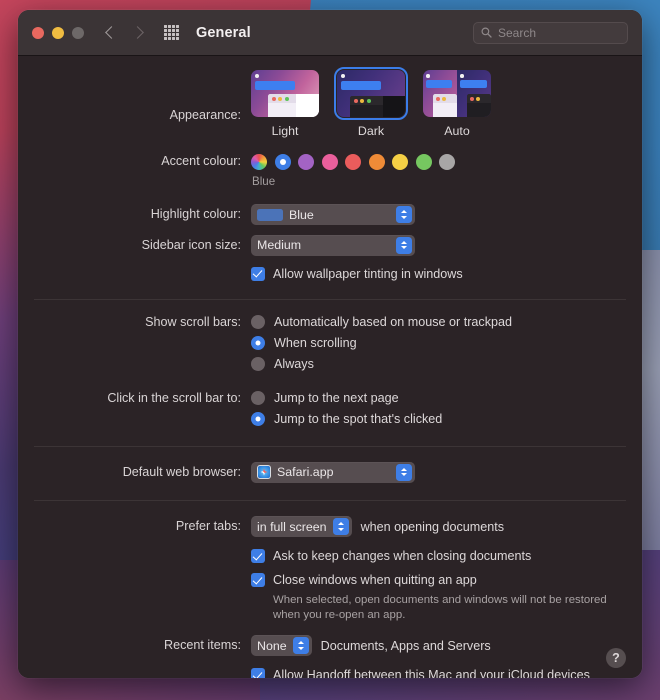 Image resolution: width=660 pixels, height=700 pixels. Describe the element at coordinates (333, 245) in the screenshot. I see `sidebar-icon-size-select: Medium` at that location.